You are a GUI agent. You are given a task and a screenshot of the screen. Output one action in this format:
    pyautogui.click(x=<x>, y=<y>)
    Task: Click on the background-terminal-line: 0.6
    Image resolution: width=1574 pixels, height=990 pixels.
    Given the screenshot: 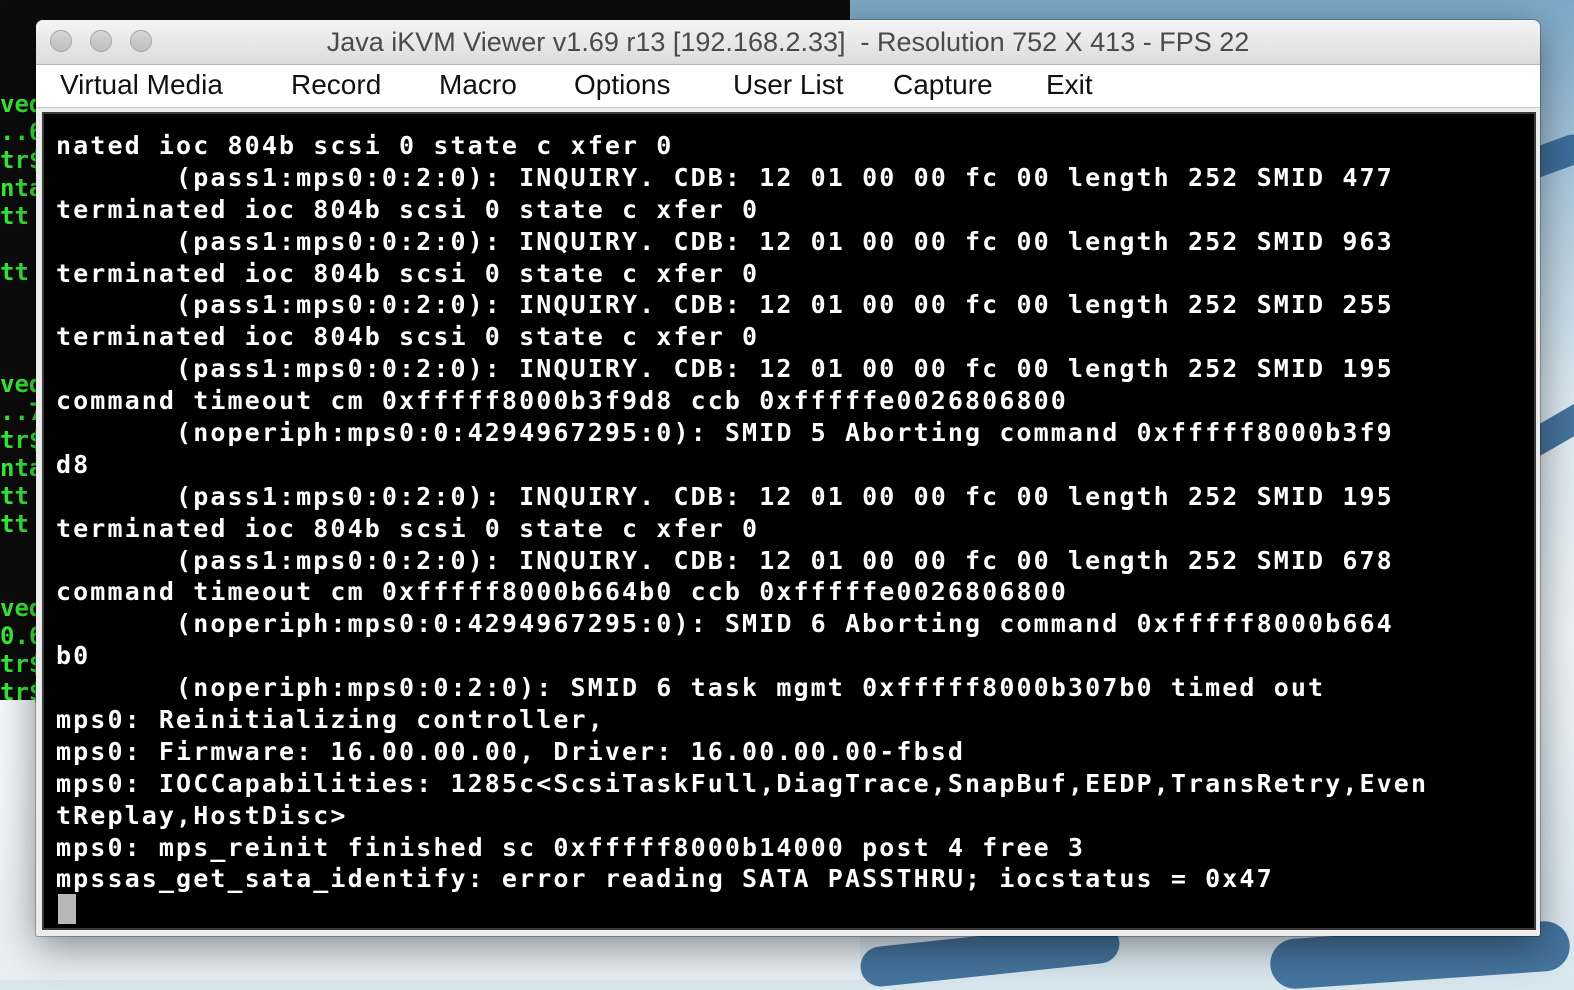 What is the action you would take?
    pyautogui.click(x=20, y=636)
    